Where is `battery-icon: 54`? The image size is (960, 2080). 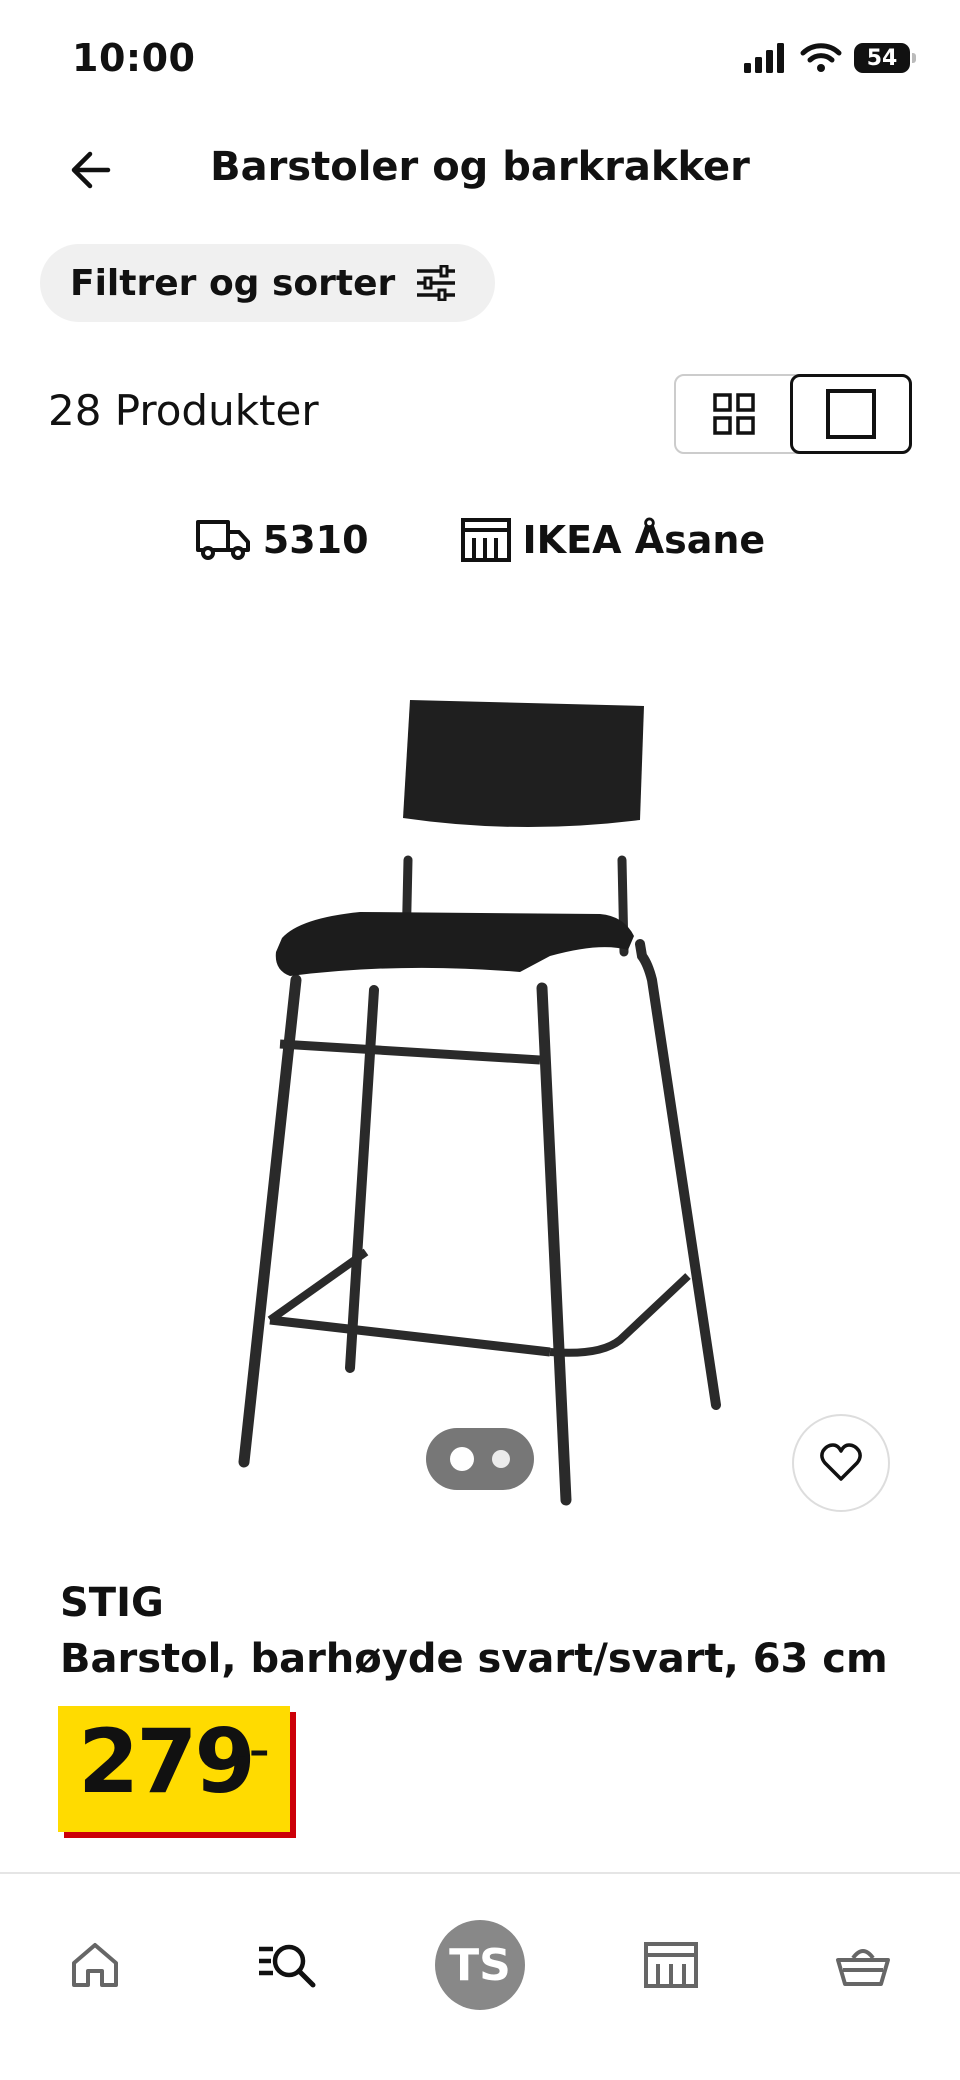 battery-icon: 54 is located at coordinates (885, 58).